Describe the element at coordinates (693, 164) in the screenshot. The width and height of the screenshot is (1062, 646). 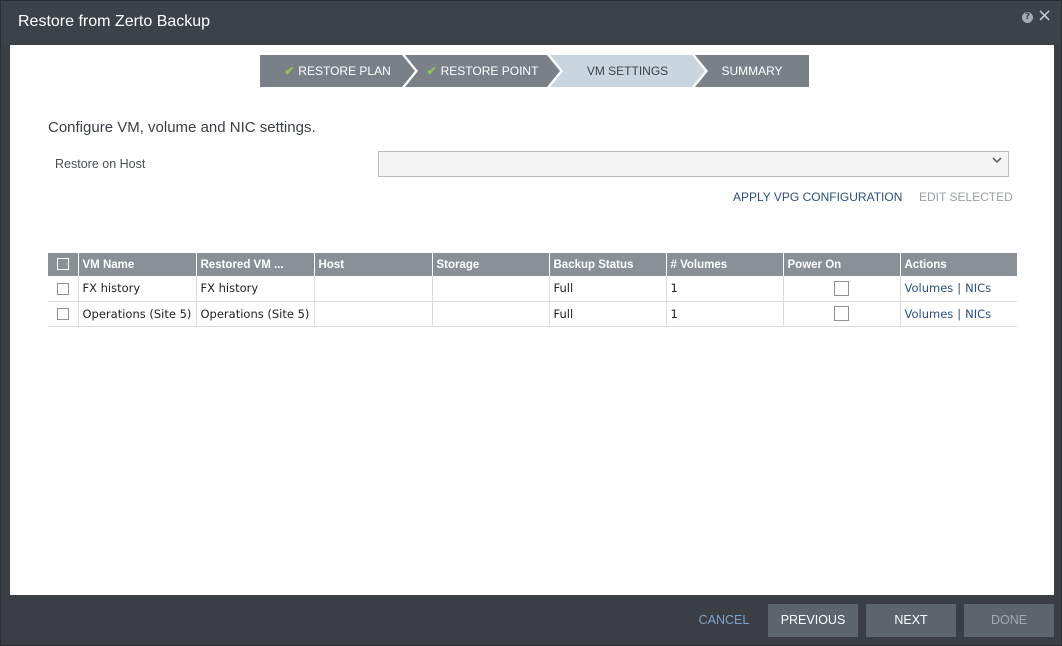
I see `restore-host-select` at that location.